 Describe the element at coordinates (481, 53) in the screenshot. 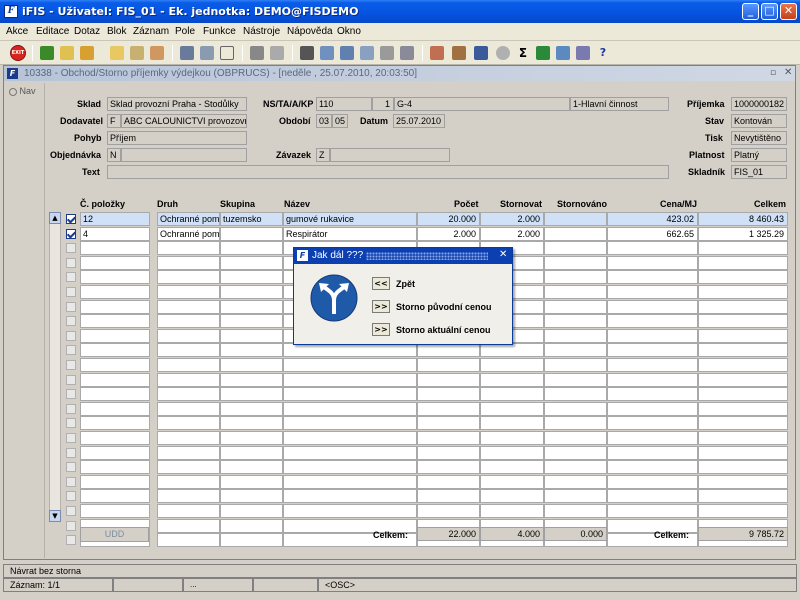

I see `chart-icon` at that location.